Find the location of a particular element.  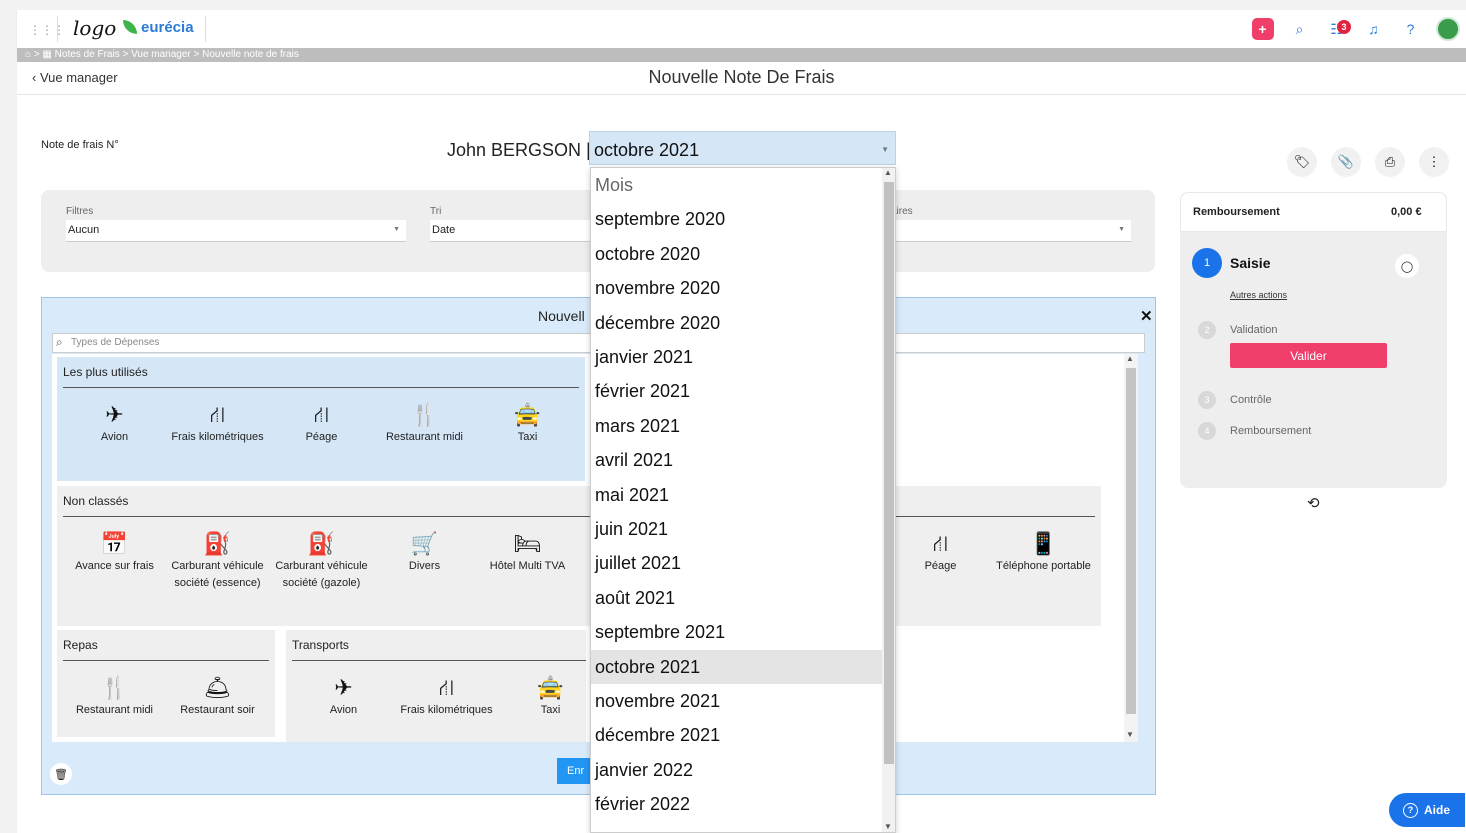

category-title: Les plus utilisés is located at coordinates (105, 372).